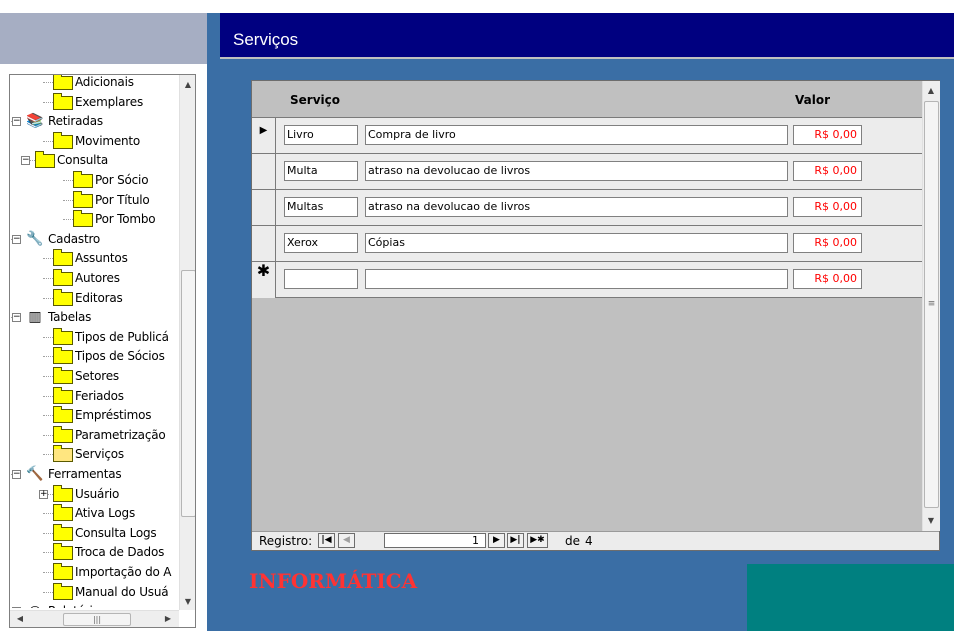  I want to click on form-title-bar: Serviços, so click(587, 36).